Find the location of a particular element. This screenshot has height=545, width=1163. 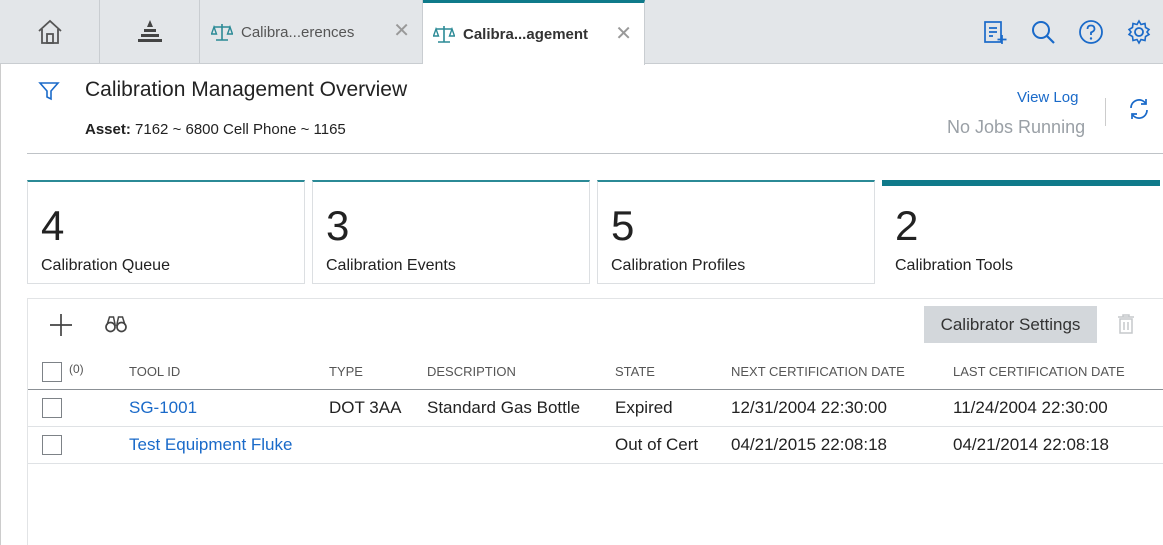

card-count: 5 is located at coordinates (623, 225).